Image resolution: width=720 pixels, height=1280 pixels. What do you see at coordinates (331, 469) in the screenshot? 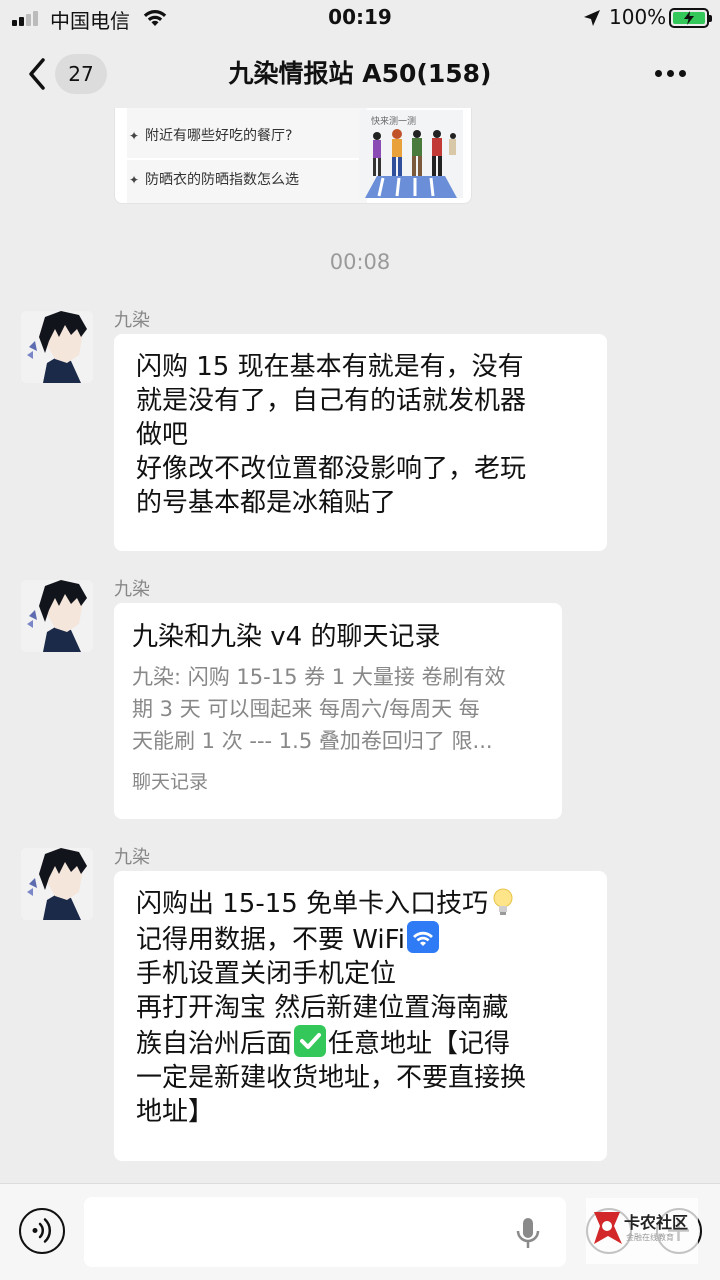
I see `message-line: 好像改不改位置都没影响了，老玩` at bounding box center [331, 469].